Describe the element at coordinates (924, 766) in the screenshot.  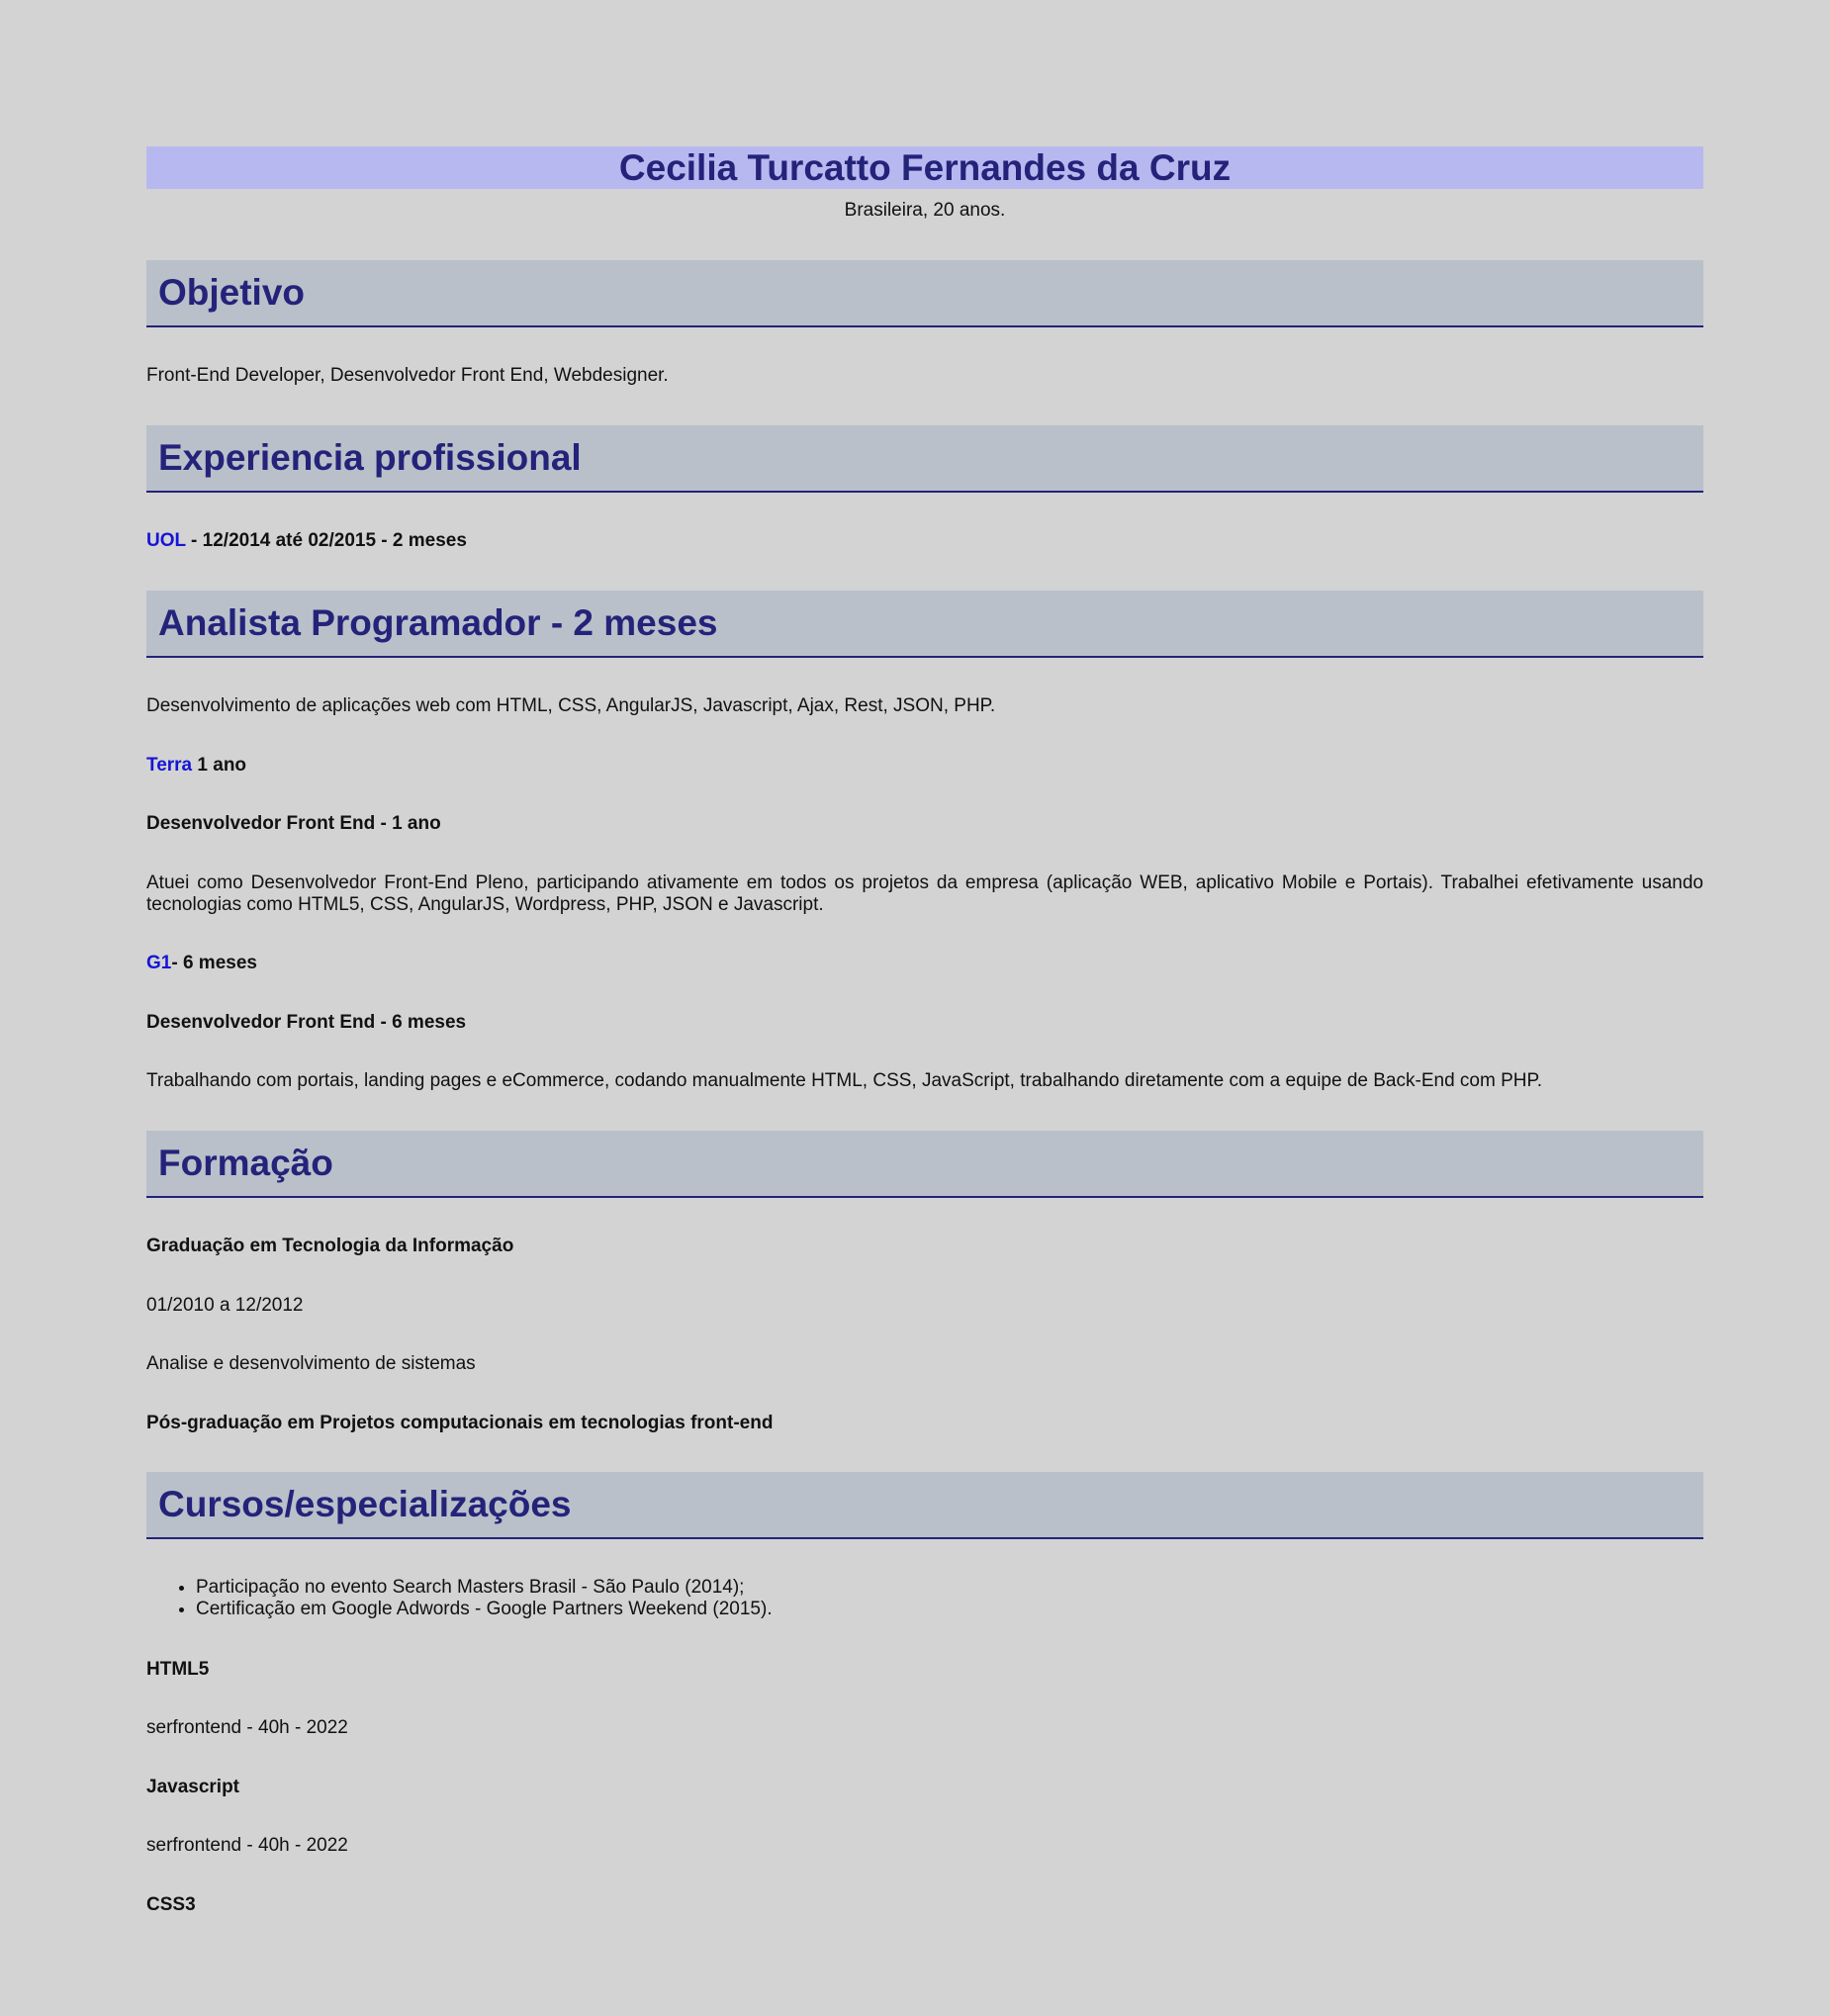
I see `experience-terra: Terra 1 ano` at that location.